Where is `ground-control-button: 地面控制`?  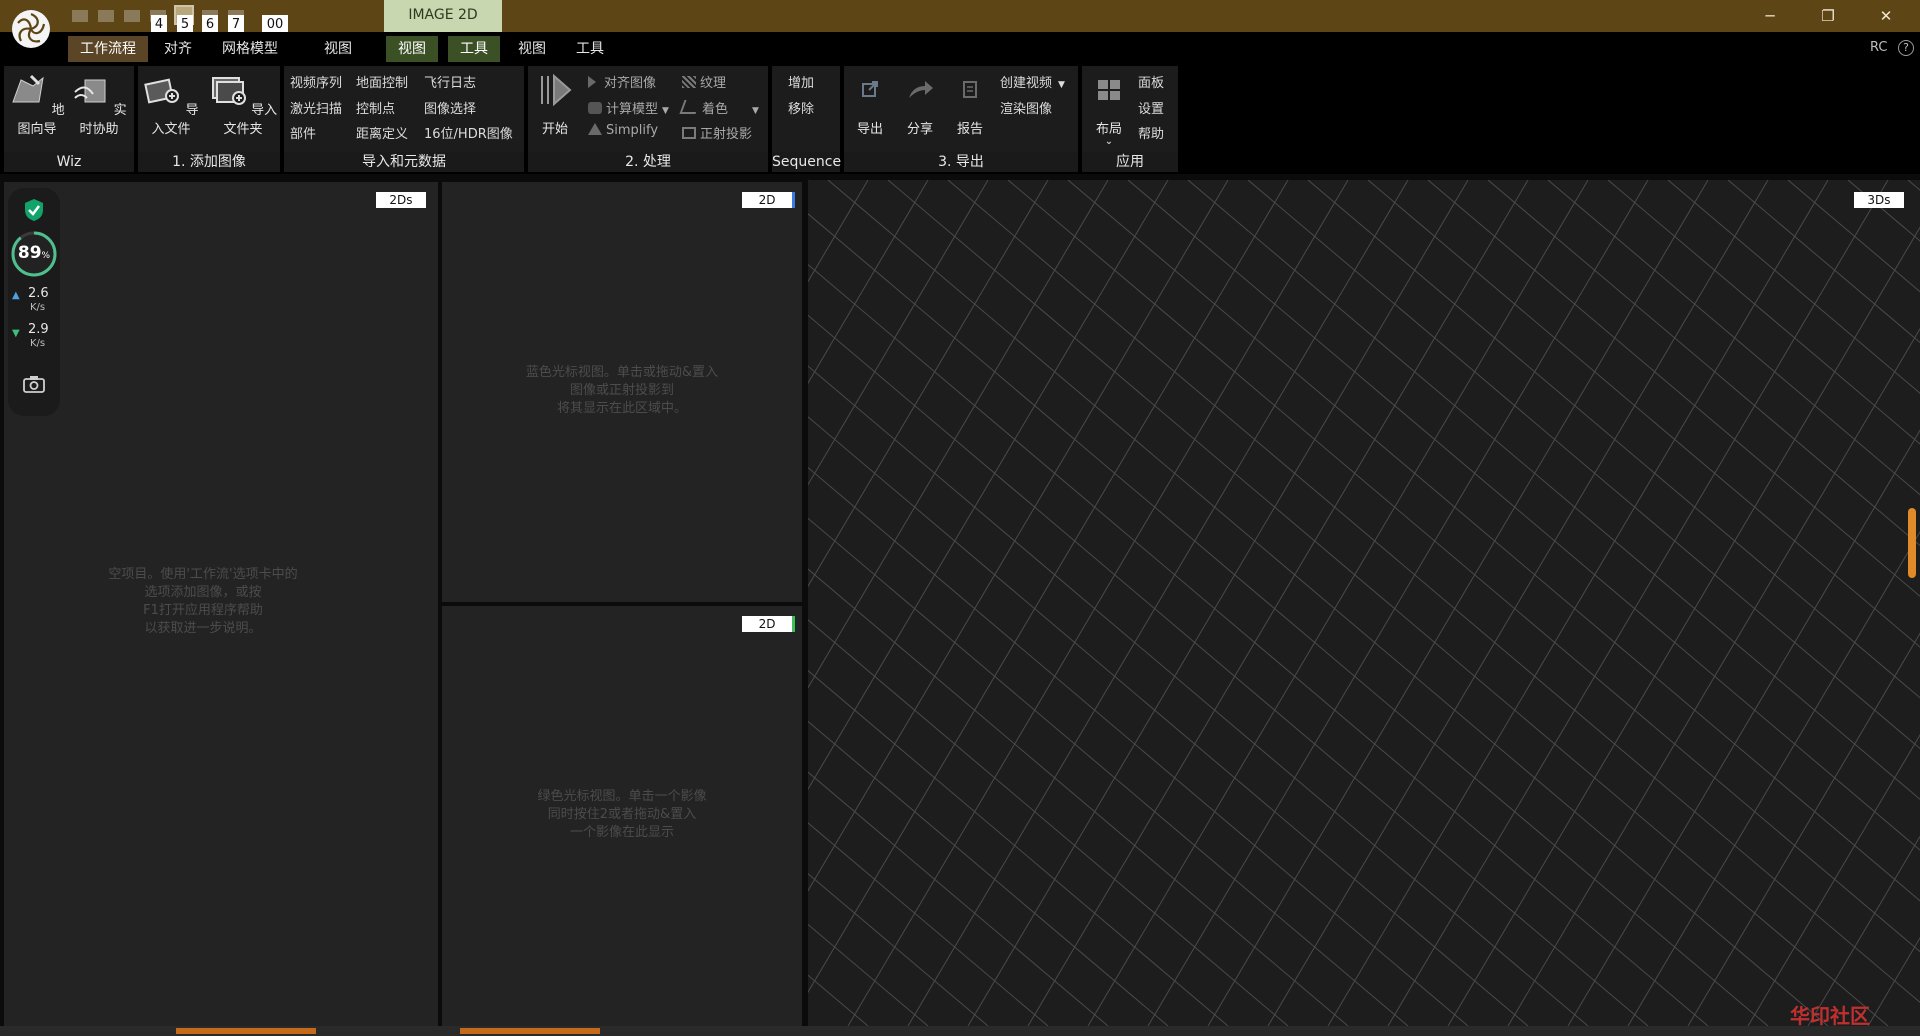
ground-control-button: 地面控制 is located at coordinates (382, 81).